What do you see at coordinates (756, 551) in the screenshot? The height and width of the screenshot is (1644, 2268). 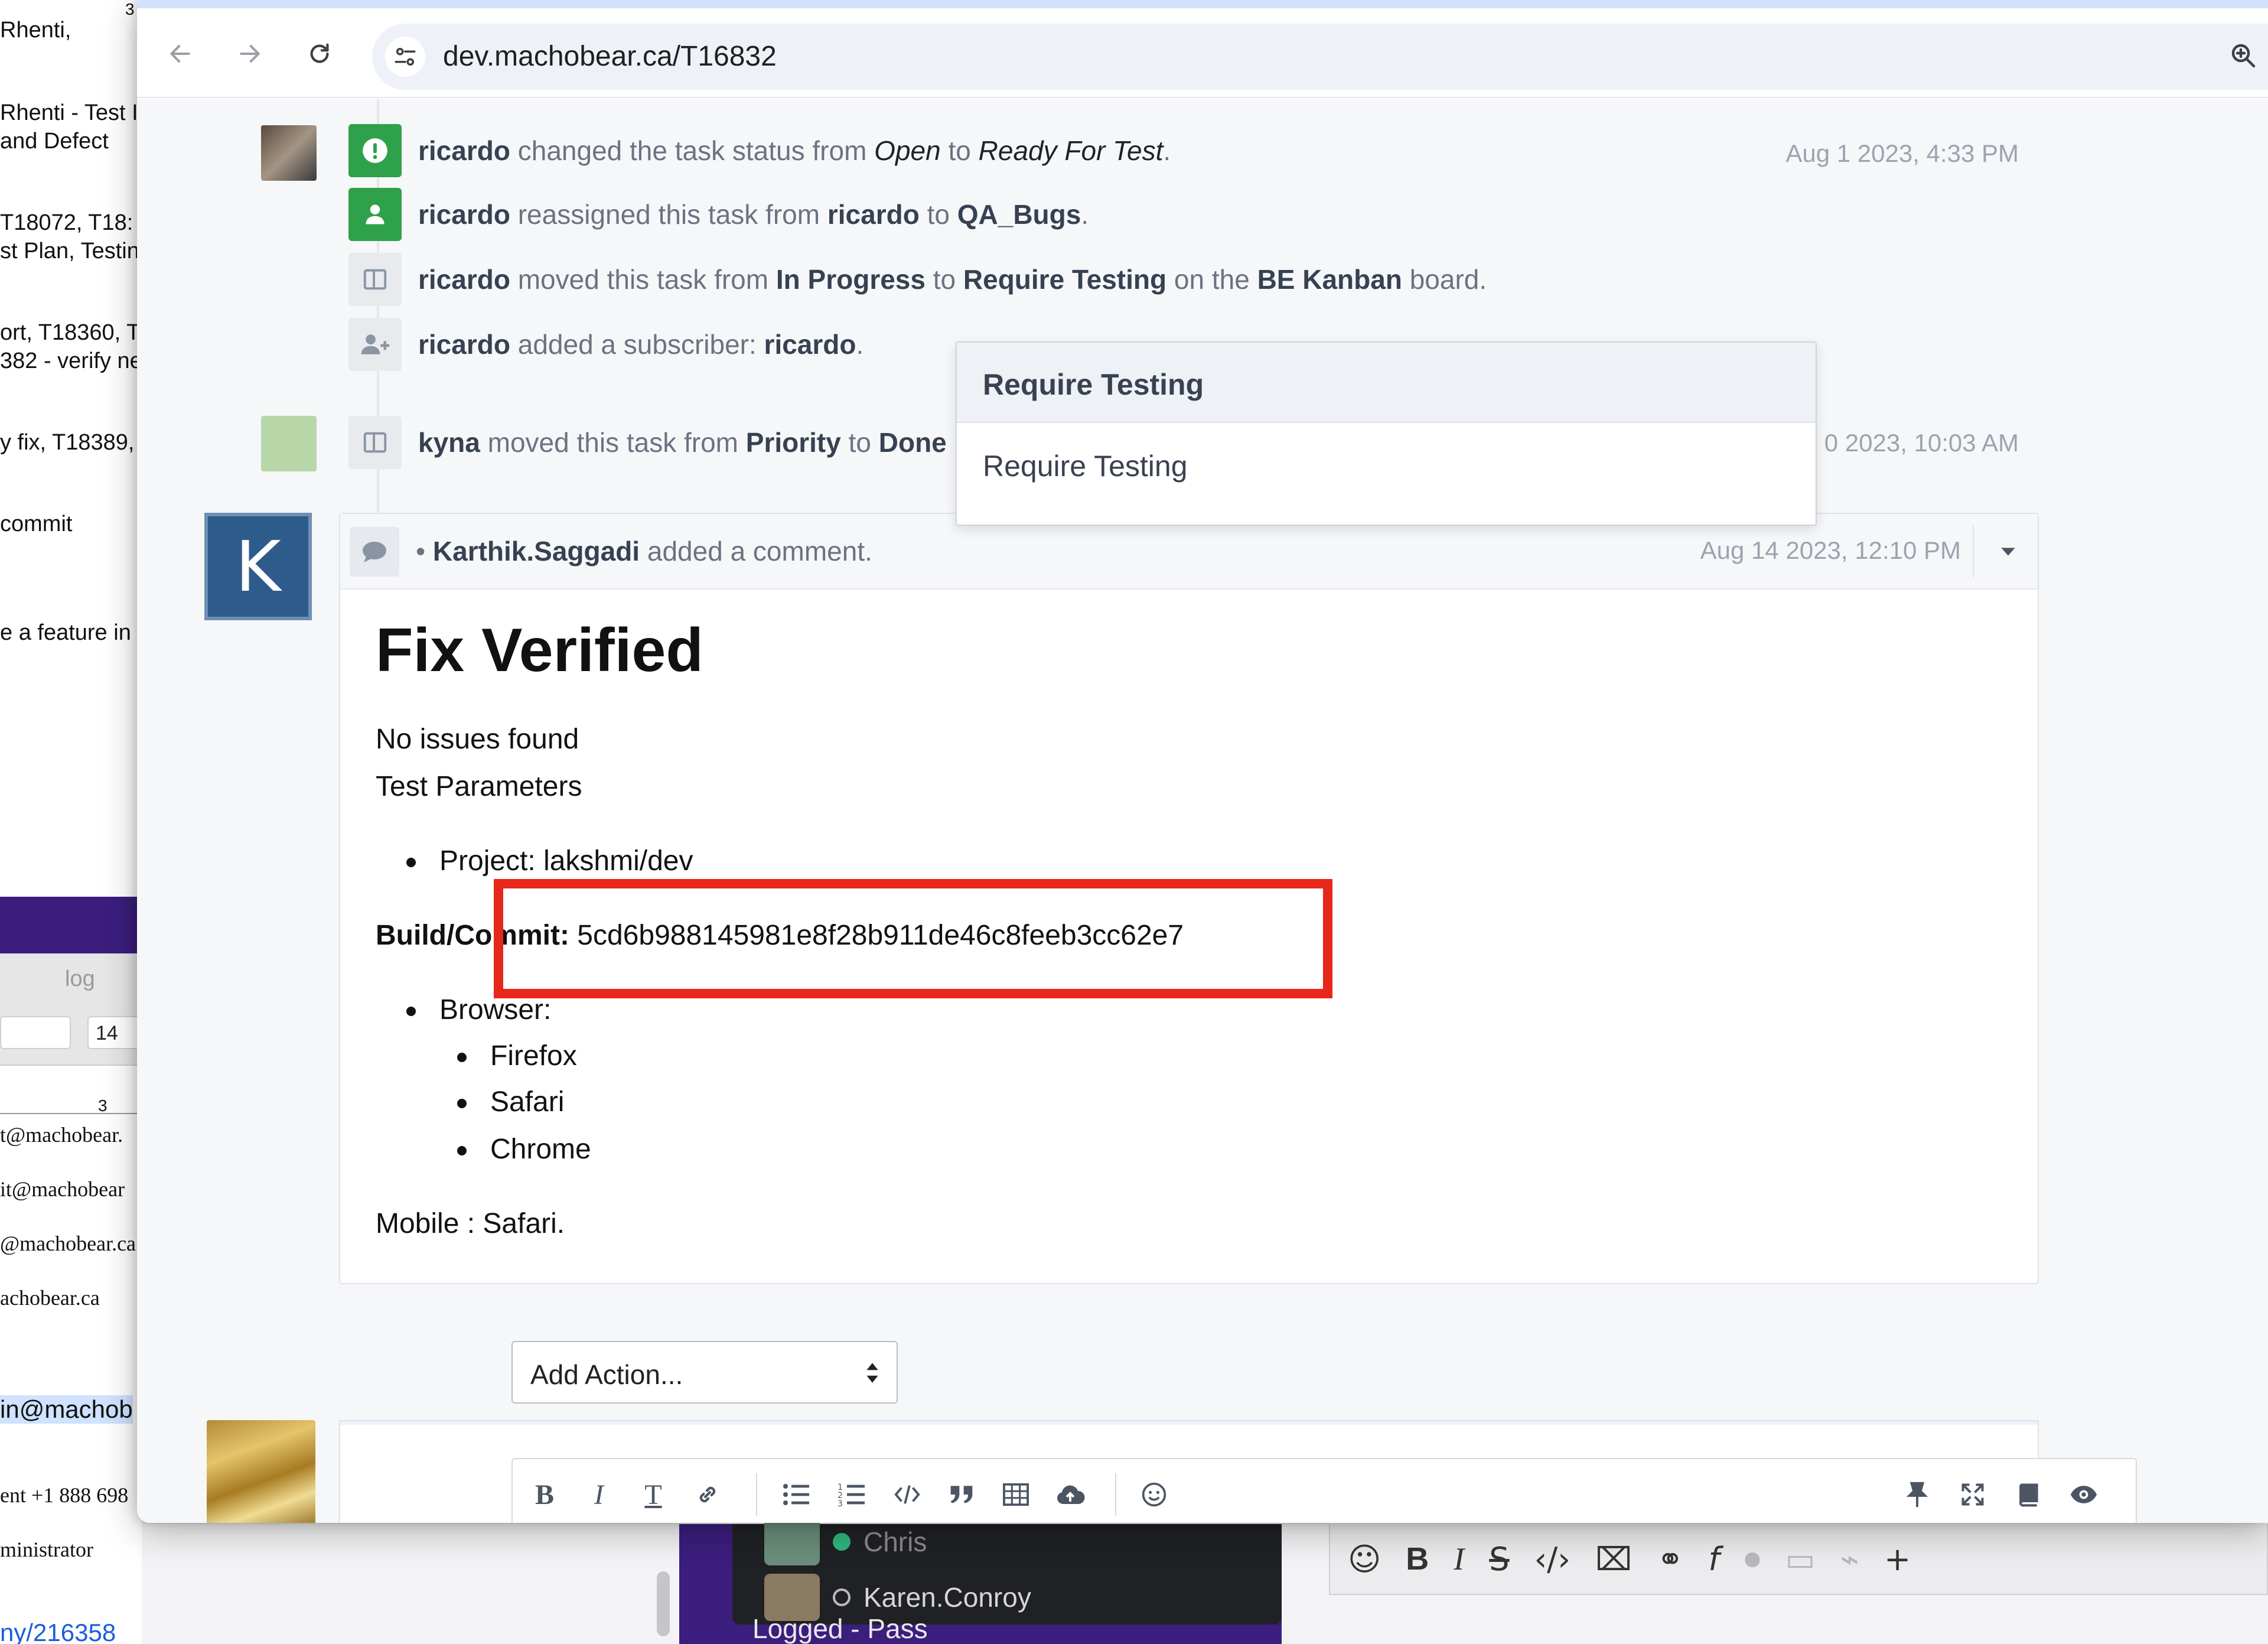 I see `comment-action: added a comment.` at bounding box center [756, 551].